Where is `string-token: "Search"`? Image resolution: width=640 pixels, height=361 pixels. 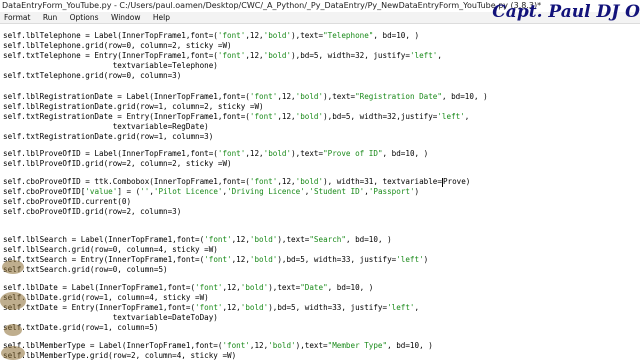
string-token: "Search" is located at coordinates (327, 239).